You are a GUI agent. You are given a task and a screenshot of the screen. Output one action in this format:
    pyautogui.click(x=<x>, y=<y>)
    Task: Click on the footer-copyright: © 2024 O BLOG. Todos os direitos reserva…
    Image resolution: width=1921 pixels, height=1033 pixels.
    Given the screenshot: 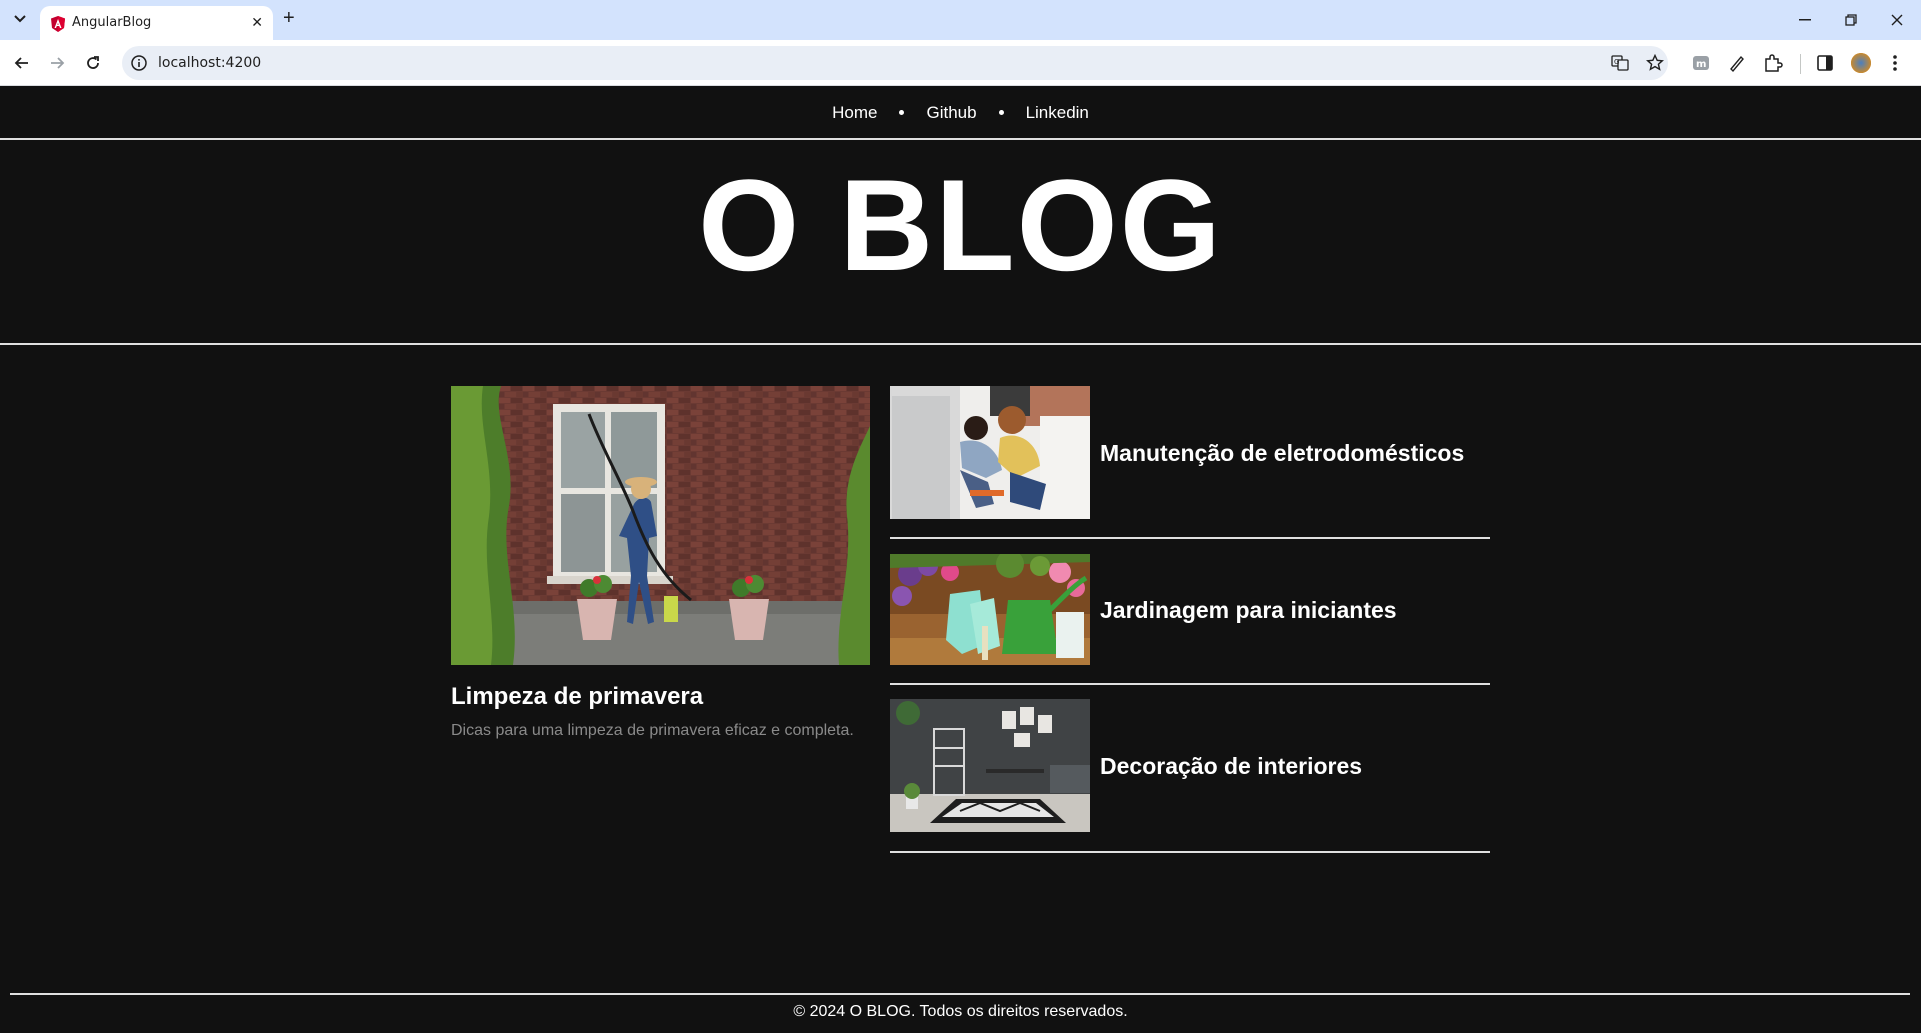 What is the action you would take?
    pyautogui.click(x=960, y=1011)
    